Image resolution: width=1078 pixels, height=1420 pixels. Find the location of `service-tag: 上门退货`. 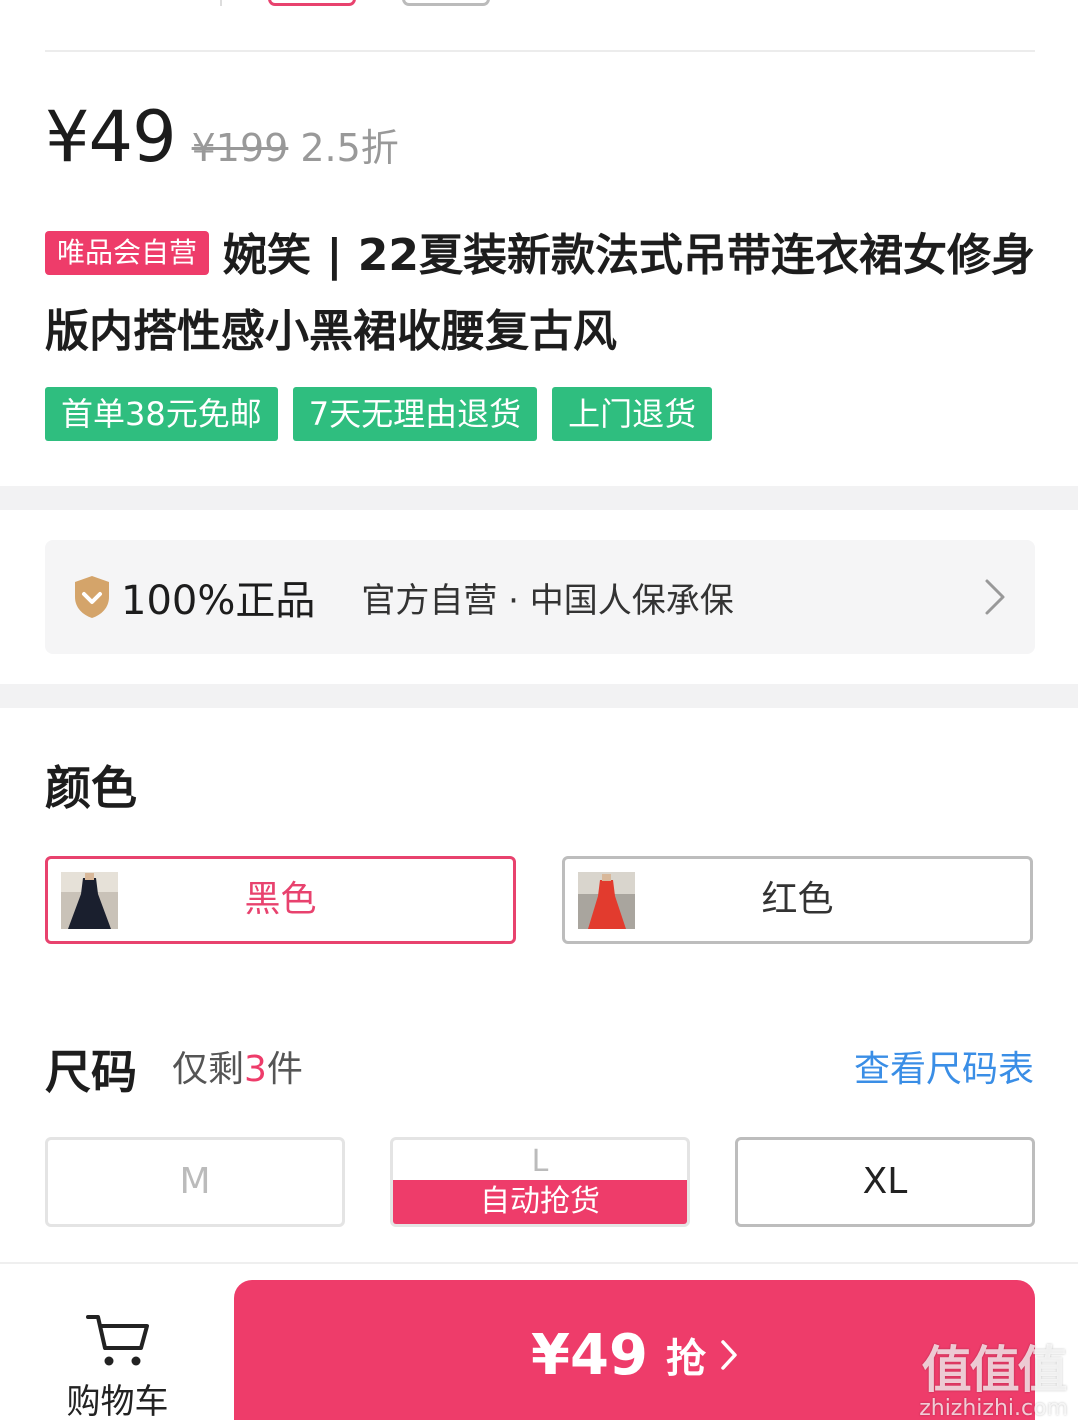

service-tag: 上门退货 is located at coordinates (632, 414).